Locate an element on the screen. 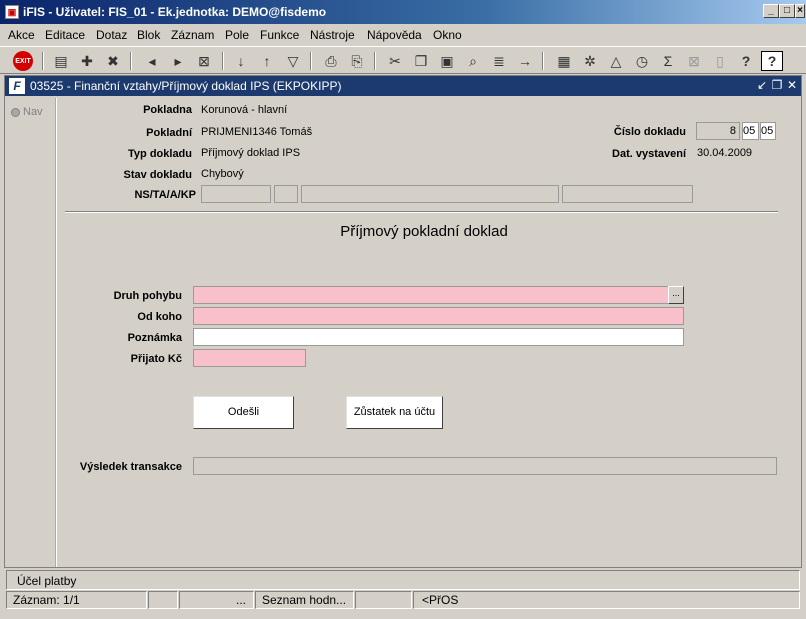 Image resolution: width=806 pixels, height=619 pixels. form-close-icon: ✕ is located at coordinates (792, 85).